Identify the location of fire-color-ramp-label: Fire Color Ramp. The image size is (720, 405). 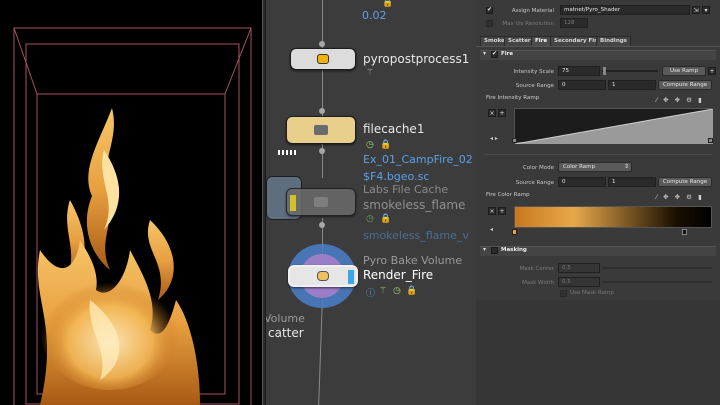
(508, 195).